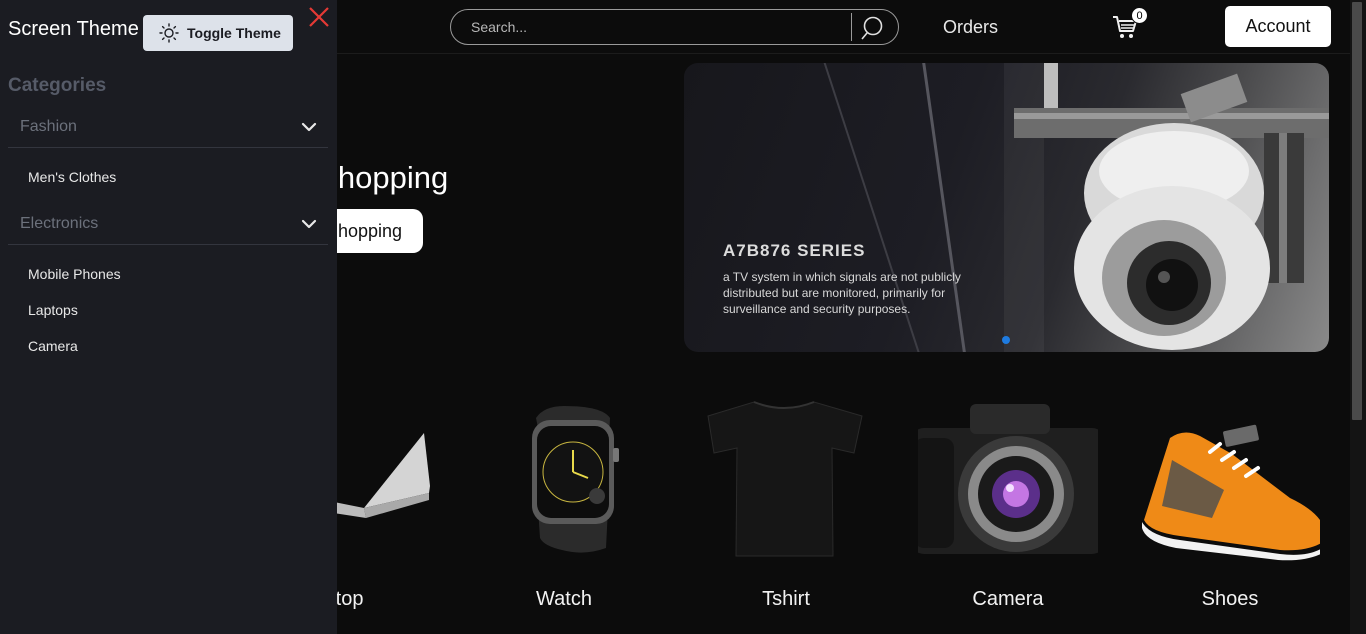  What do you see at coordinates (169, 33) in the screenshot?
I see `sun-icon` at bounding box center [169, 33].